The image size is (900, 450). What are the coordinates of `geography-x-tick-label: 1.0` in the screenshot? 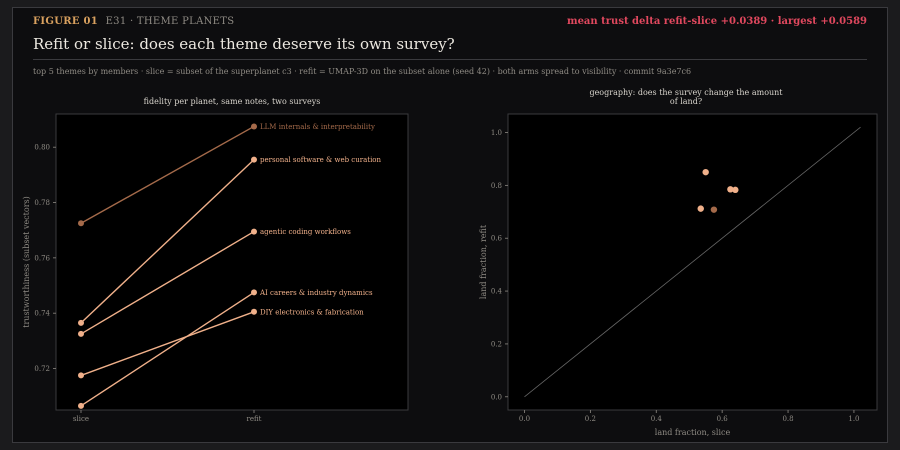 It's located at (853, 419).